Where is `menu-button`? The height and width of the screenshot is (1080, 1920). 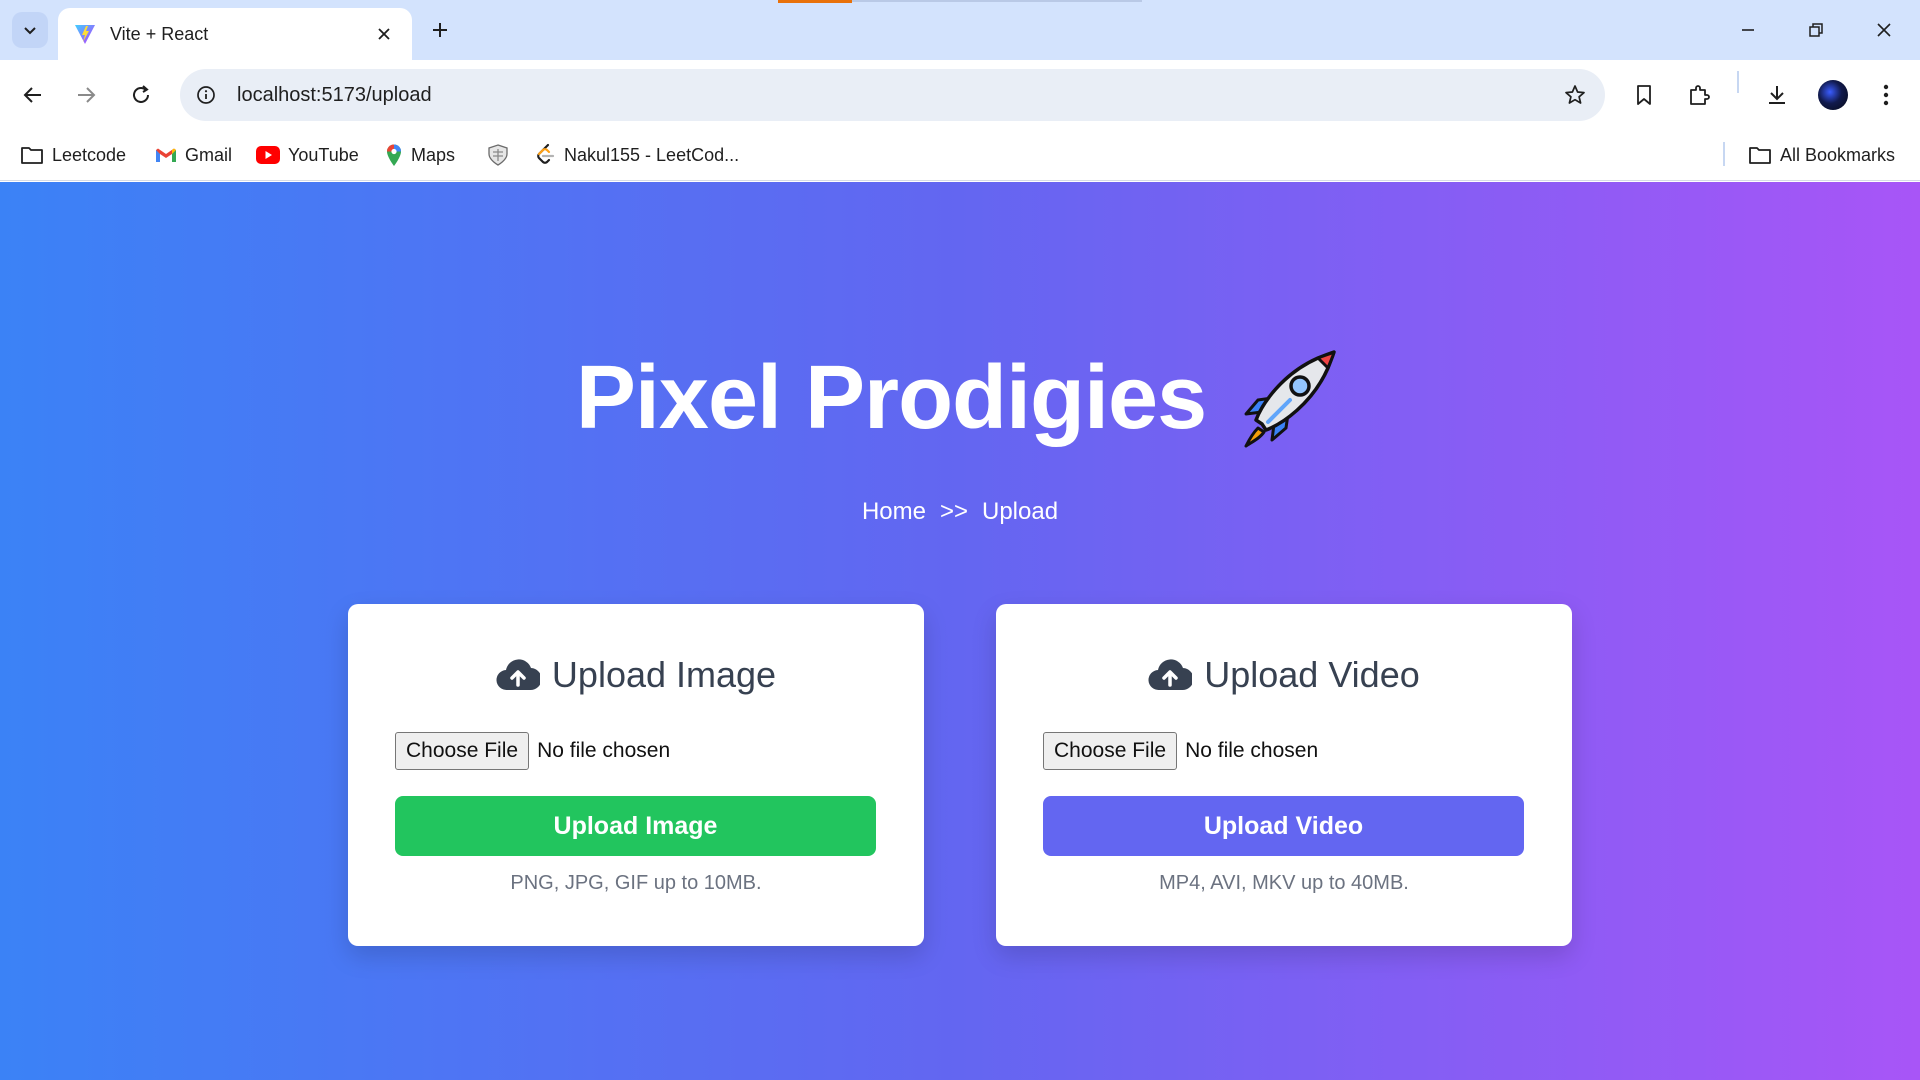
menu-button is located at coordinates (1886, 95).